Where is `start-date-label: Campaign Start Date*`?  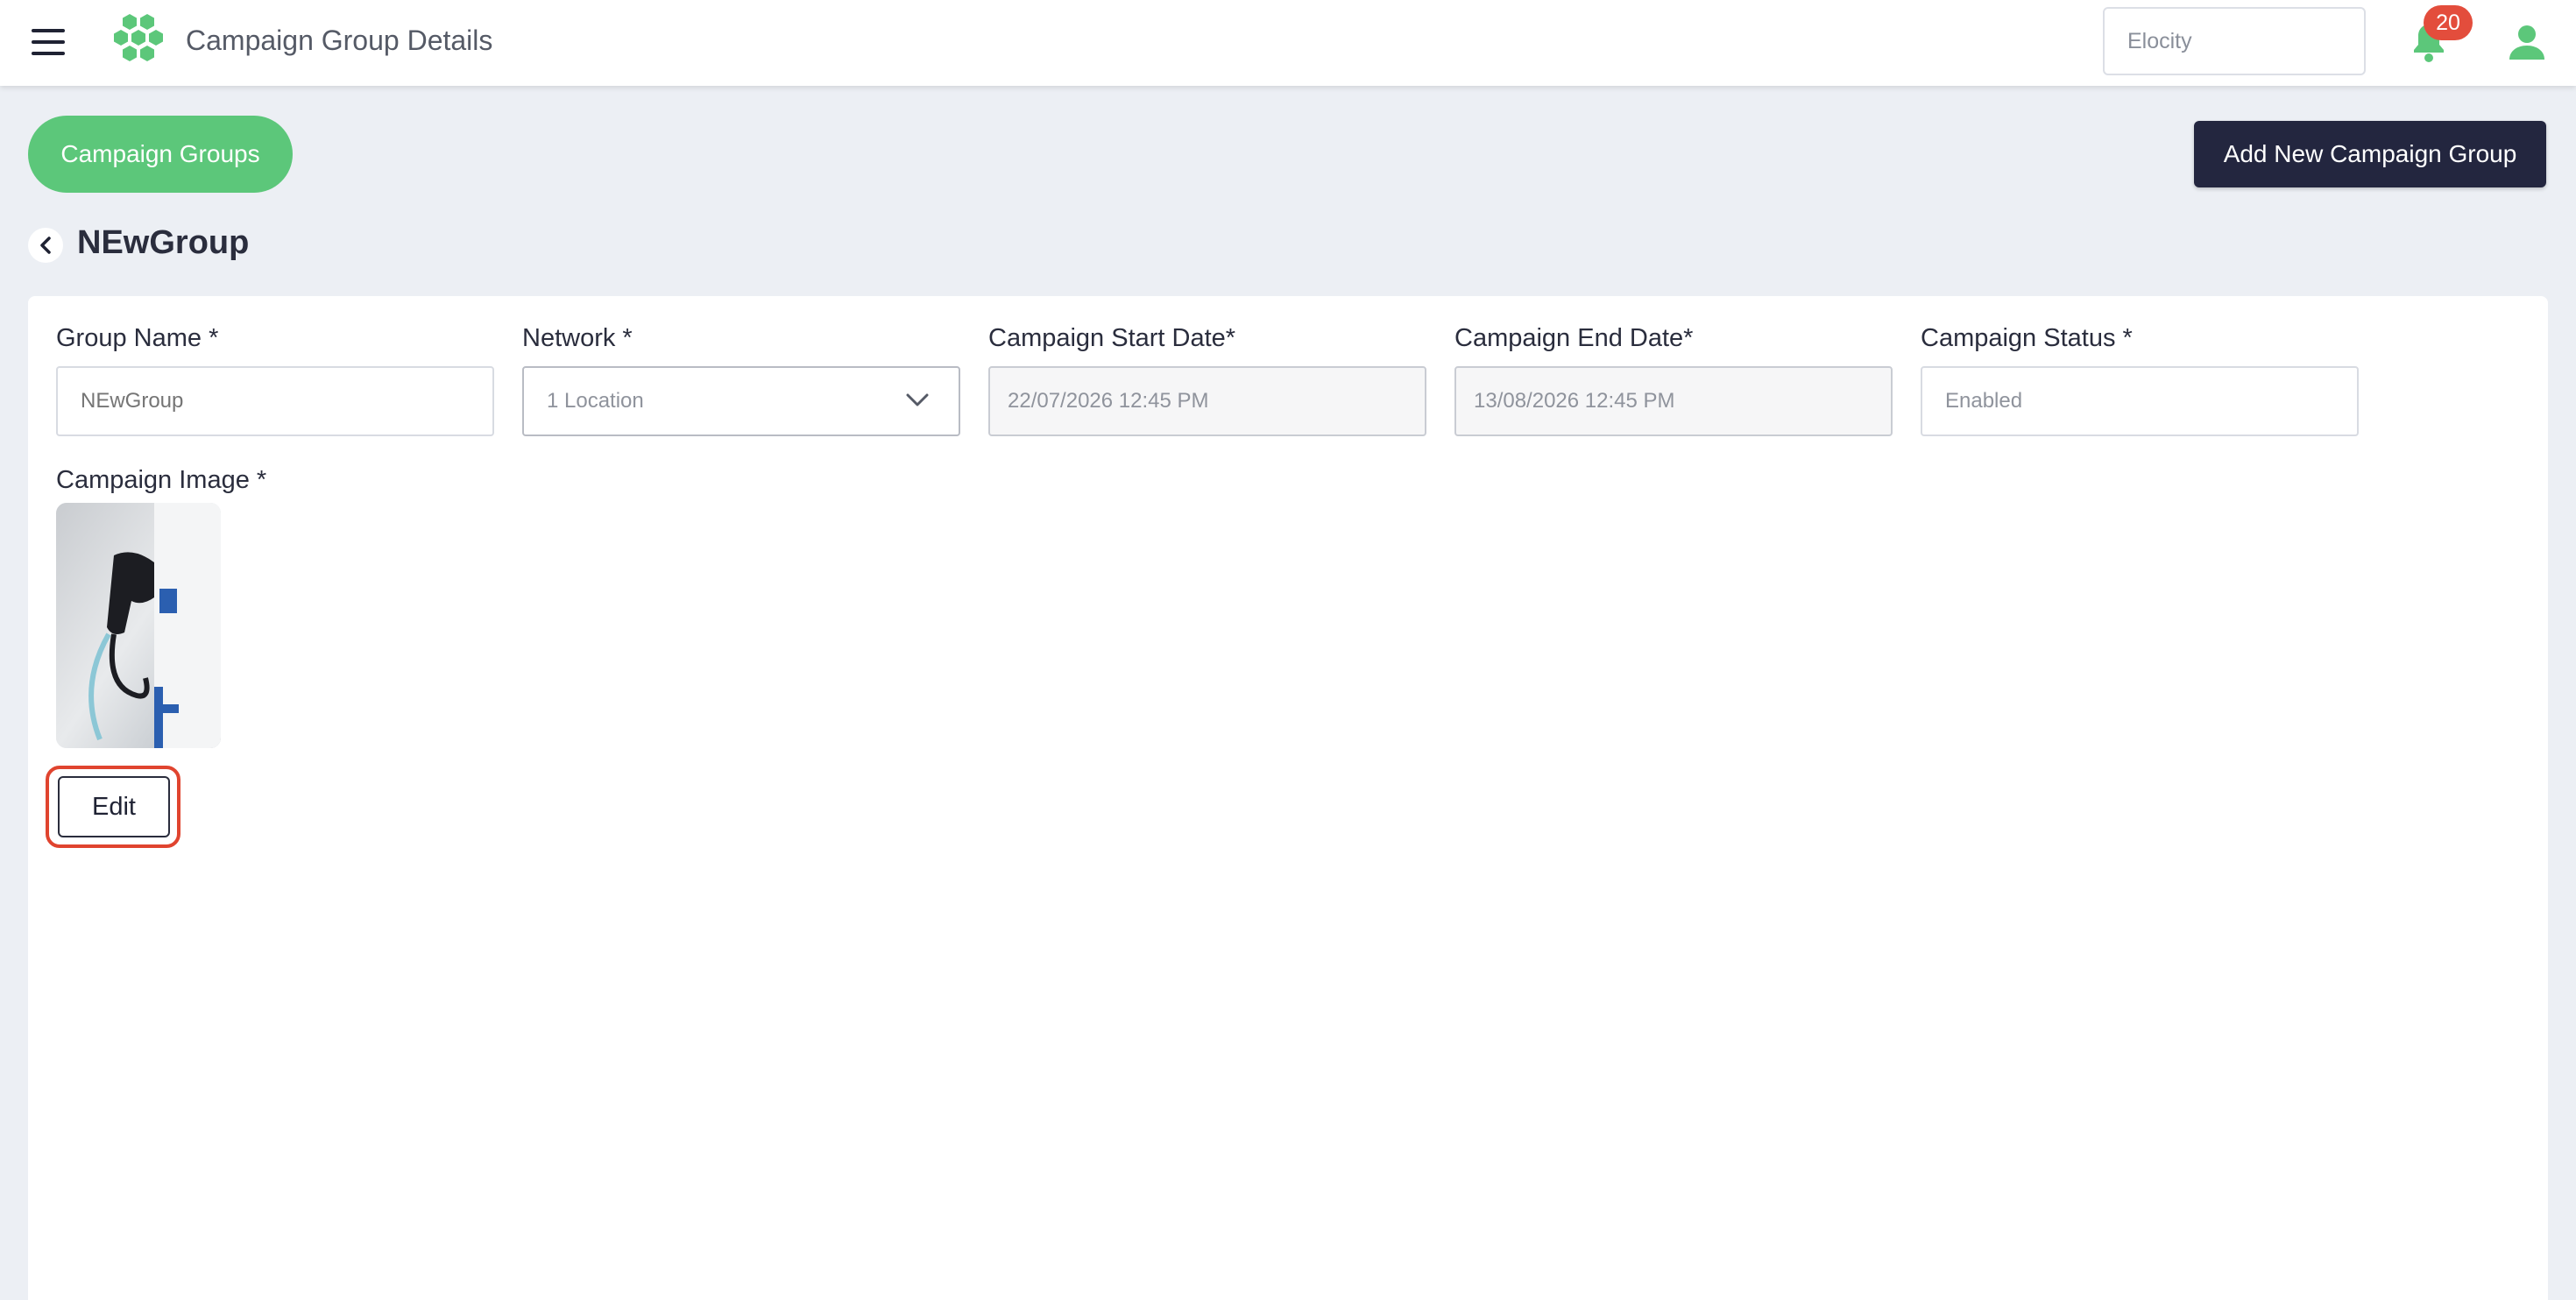
start-date-label: Campaign Start Date* is located at coordinates (1112, 338).